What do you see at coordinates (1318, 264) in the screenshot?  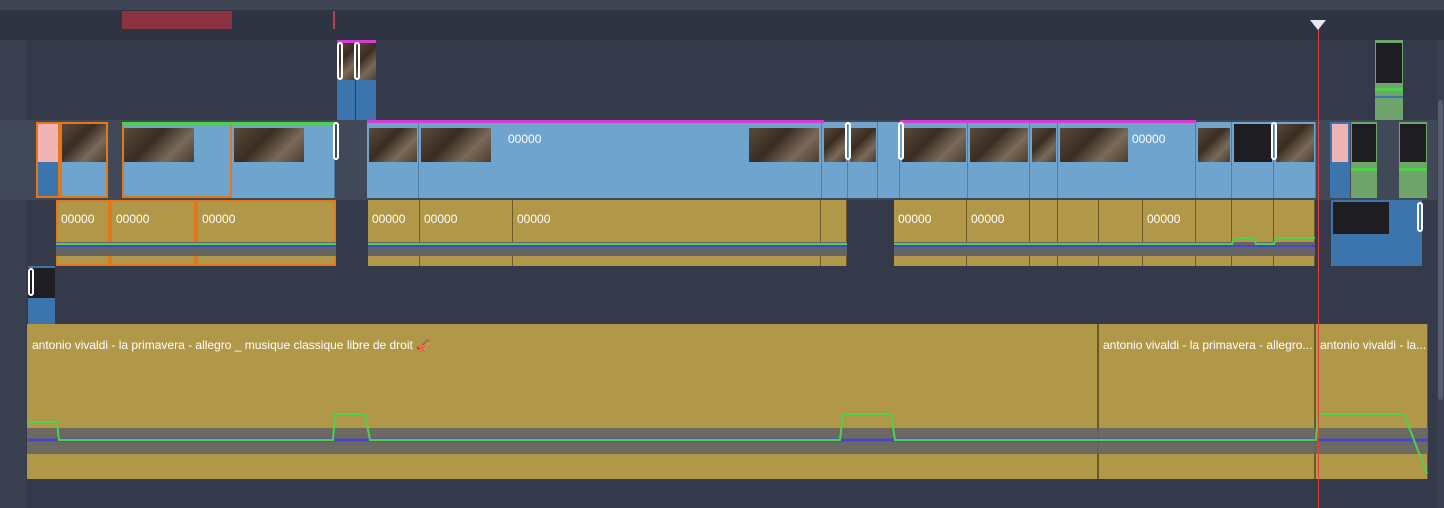 I see `playhead-line` at bounding box center [1318, 264].